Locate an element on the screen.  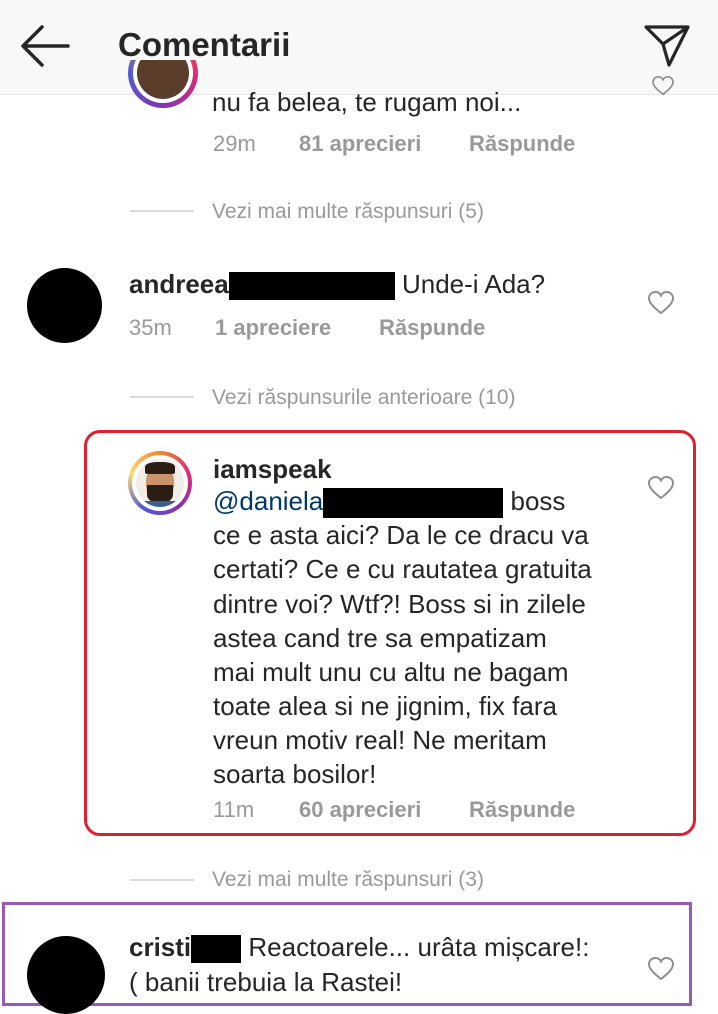
comment-text: Unde-i Ada? is located at coordinates (473, 284).